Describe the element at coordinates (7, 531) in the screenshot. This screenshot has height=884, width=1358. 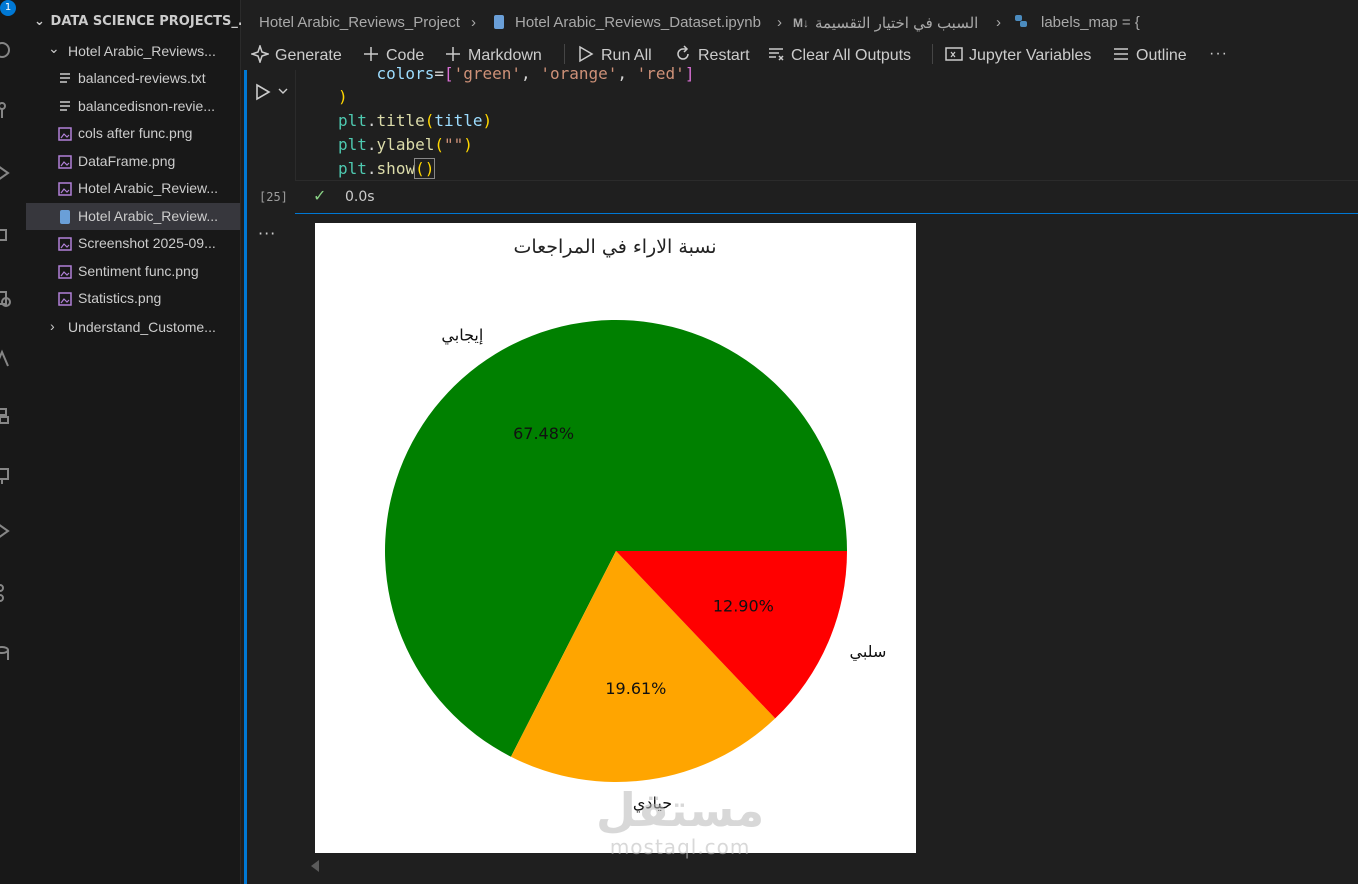
I see `run-icon` at that location.